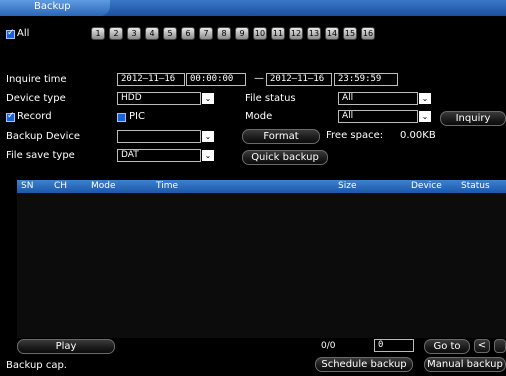  Describe the element at coordinates (350, 33) in the screenshot. I see `channel-15-button: 15` at that location.